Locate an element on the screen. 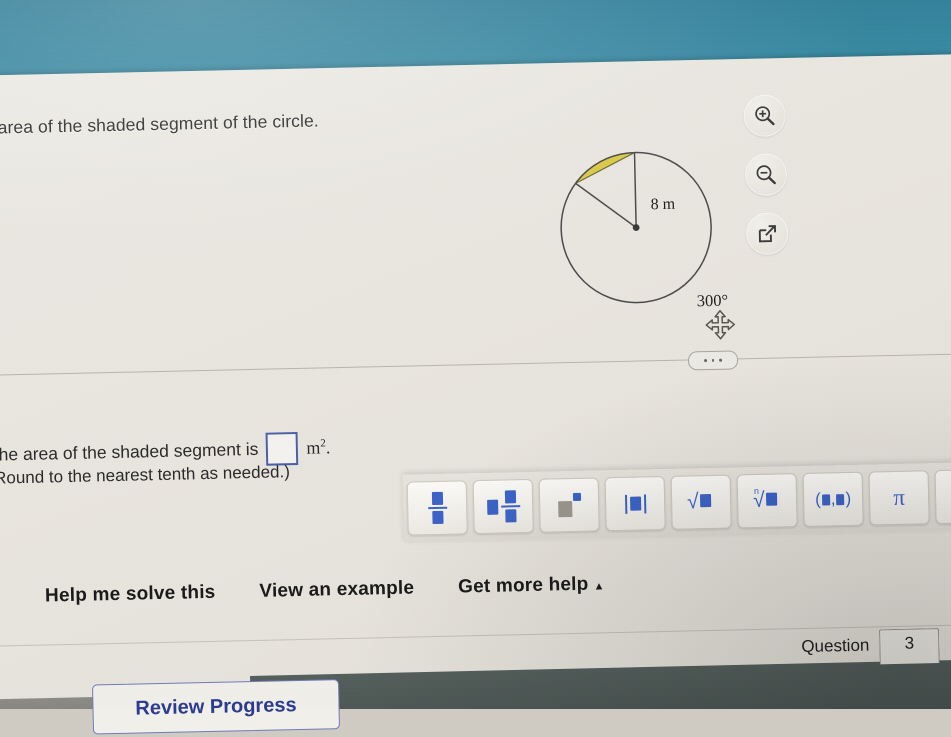 The height and width of the screenshot is (737, 951). ordered-pair-icon: (,) is located at coordinates (833, 499).